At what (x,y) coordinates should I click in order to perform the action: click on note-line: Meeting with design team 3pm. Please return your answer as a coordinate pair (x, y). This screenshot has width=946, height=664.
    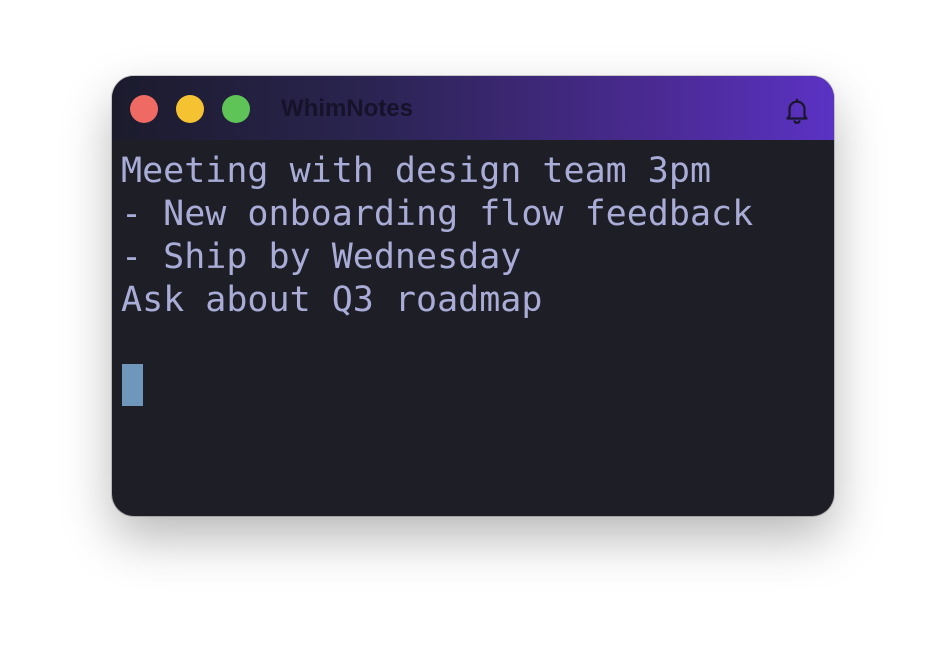
    Looking at the image, I should click on (416, 171).